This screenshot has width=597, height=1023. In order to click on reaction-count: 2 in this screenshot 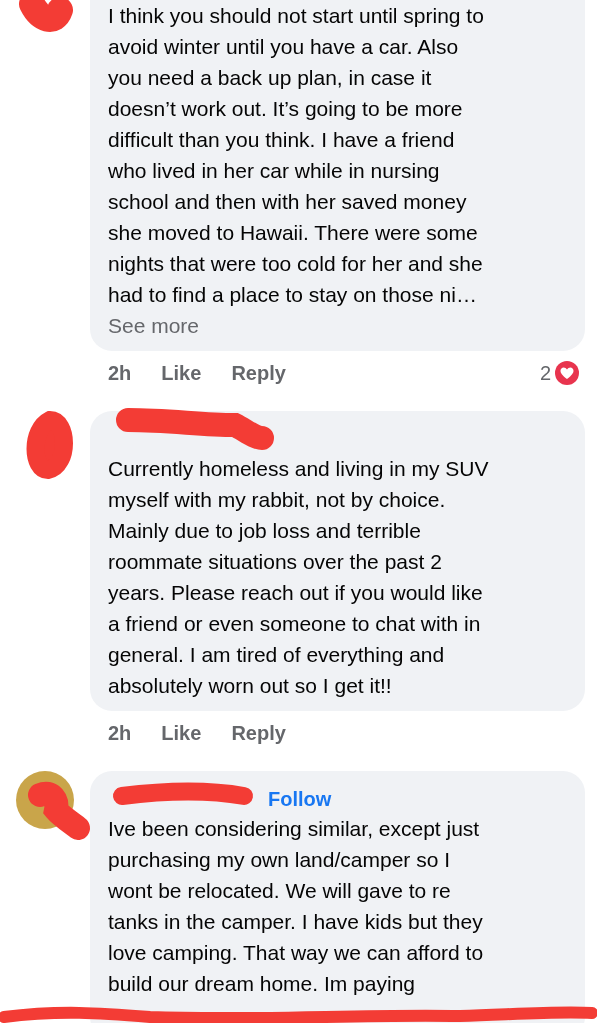, I will do `click(545, 373)`.